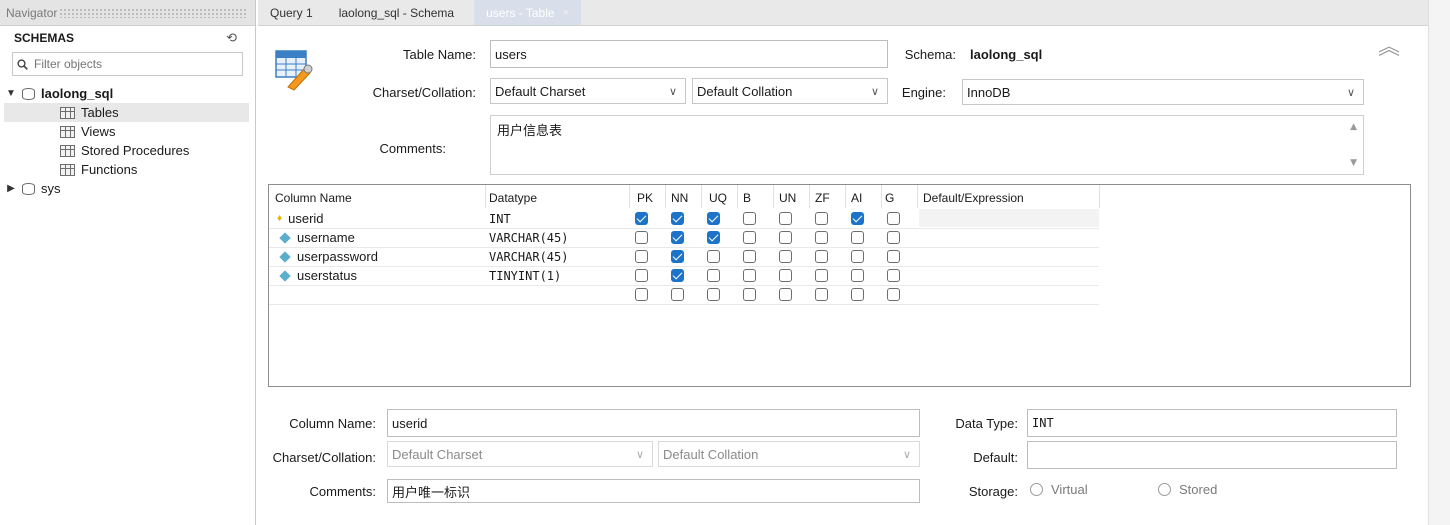  I want to click on engine-select: InnoDB ∨, so click(1163, 92).